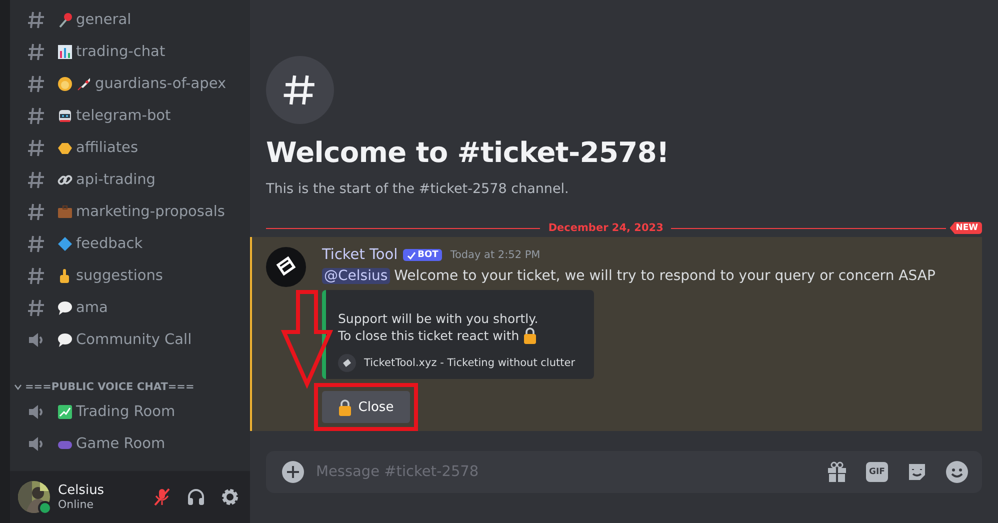 This screenshot has width=998, height=523. I want to click on bot-label: BOT, so click(428, 255).